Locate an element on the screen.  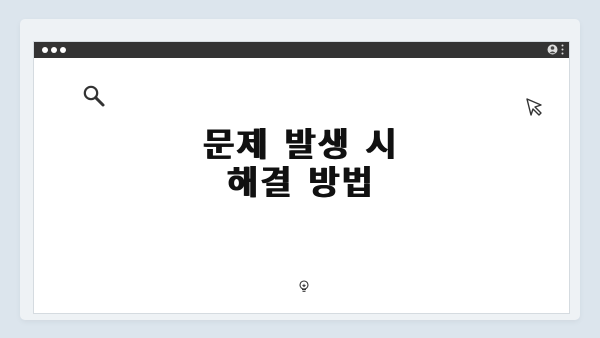
user-icon is located at coordinates (552, 49).